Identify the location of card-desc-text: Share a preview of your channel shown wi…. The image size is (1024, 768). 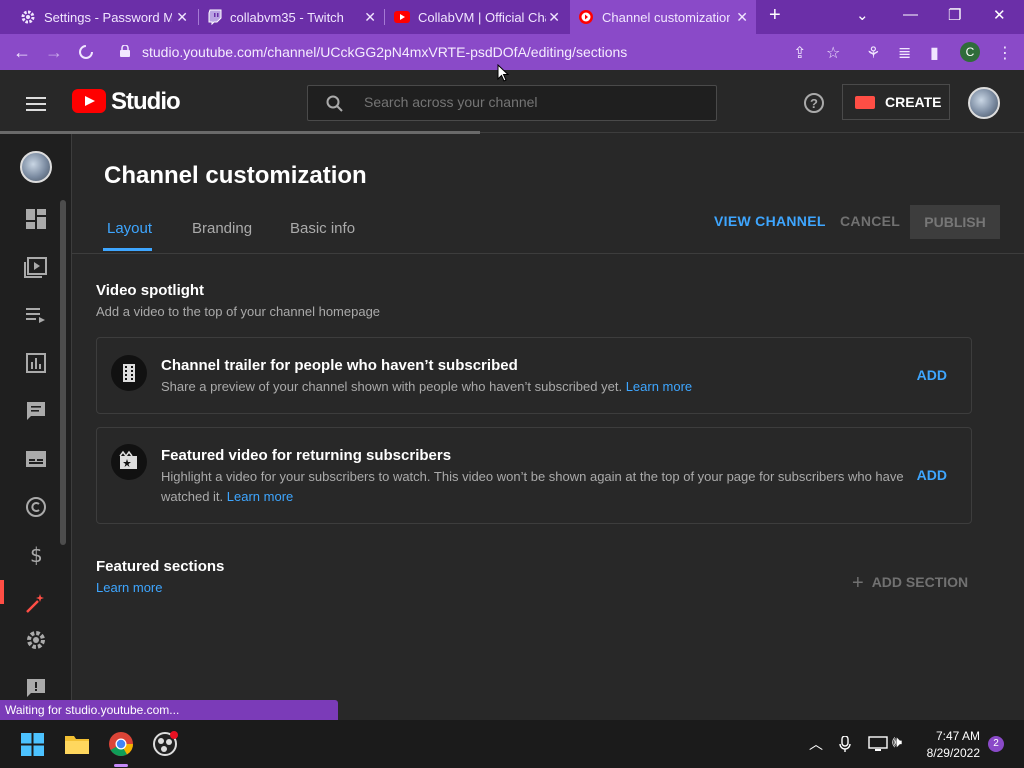
(392, 386).